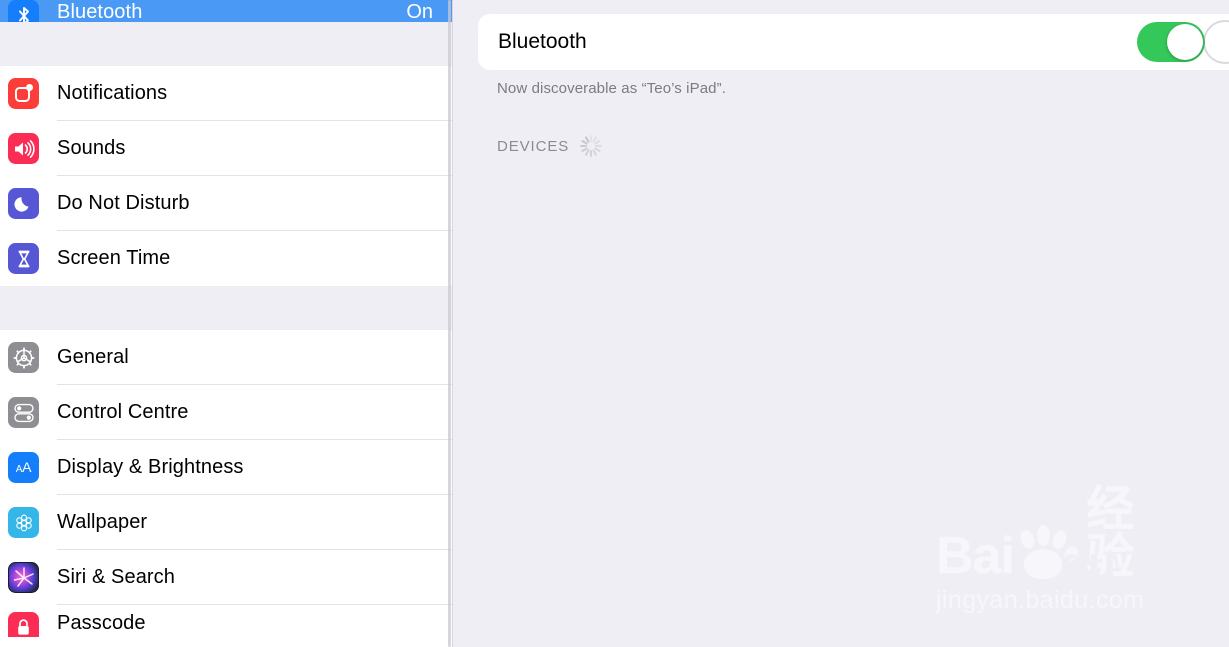 This screenshot has height=647, width=1229. What do you see at coordinates (449, 323) in the screenshot?
I see `sidebar-scrollbar` at bounding box center [449, 323].